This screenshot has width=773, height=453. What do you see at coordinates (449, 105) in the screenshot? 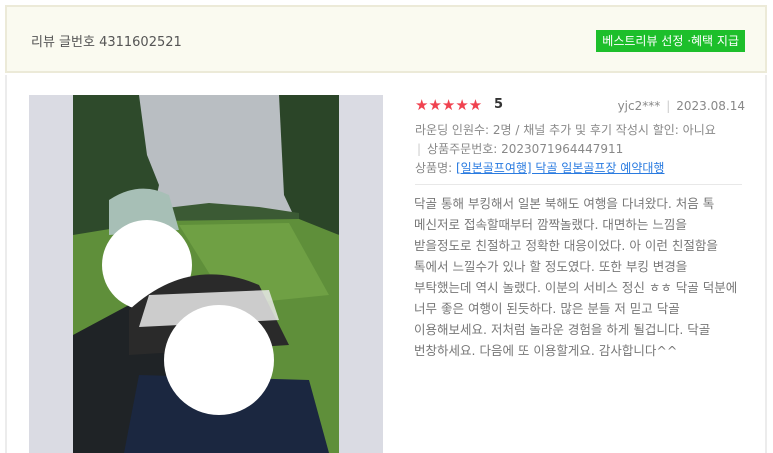
I see `star-rating-icon: ★★★★★` at bounding box center [449, 105].